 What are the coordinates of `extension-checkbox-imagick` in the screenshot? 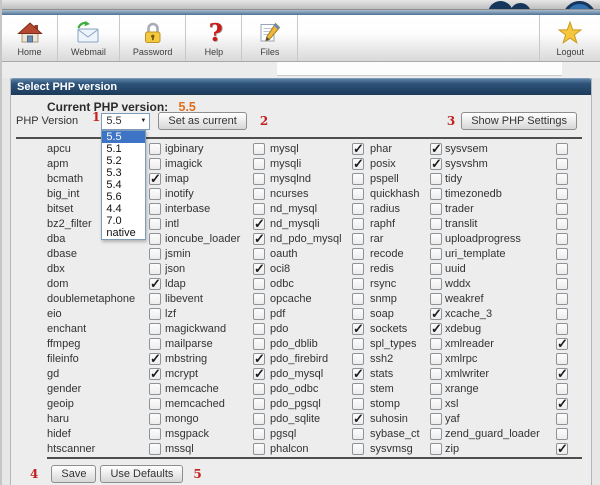 It's located at (259, 163).